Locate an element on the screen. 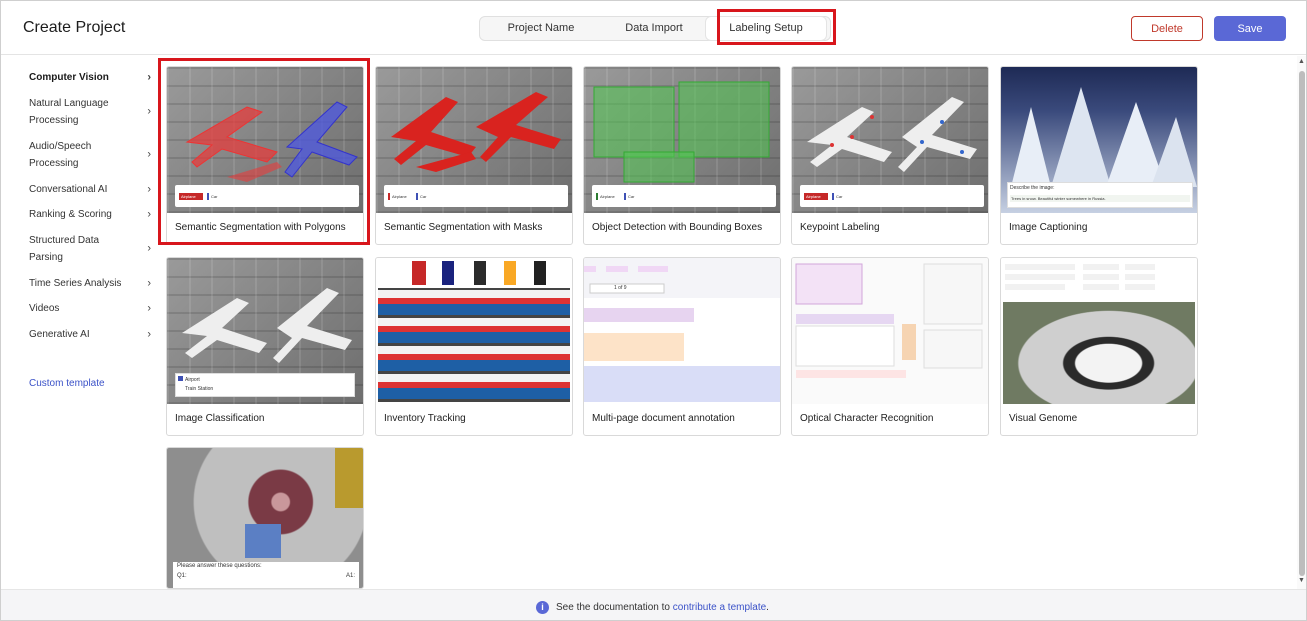  qa-prompt: Please answer these questions: is located at coordinates (219, 566).